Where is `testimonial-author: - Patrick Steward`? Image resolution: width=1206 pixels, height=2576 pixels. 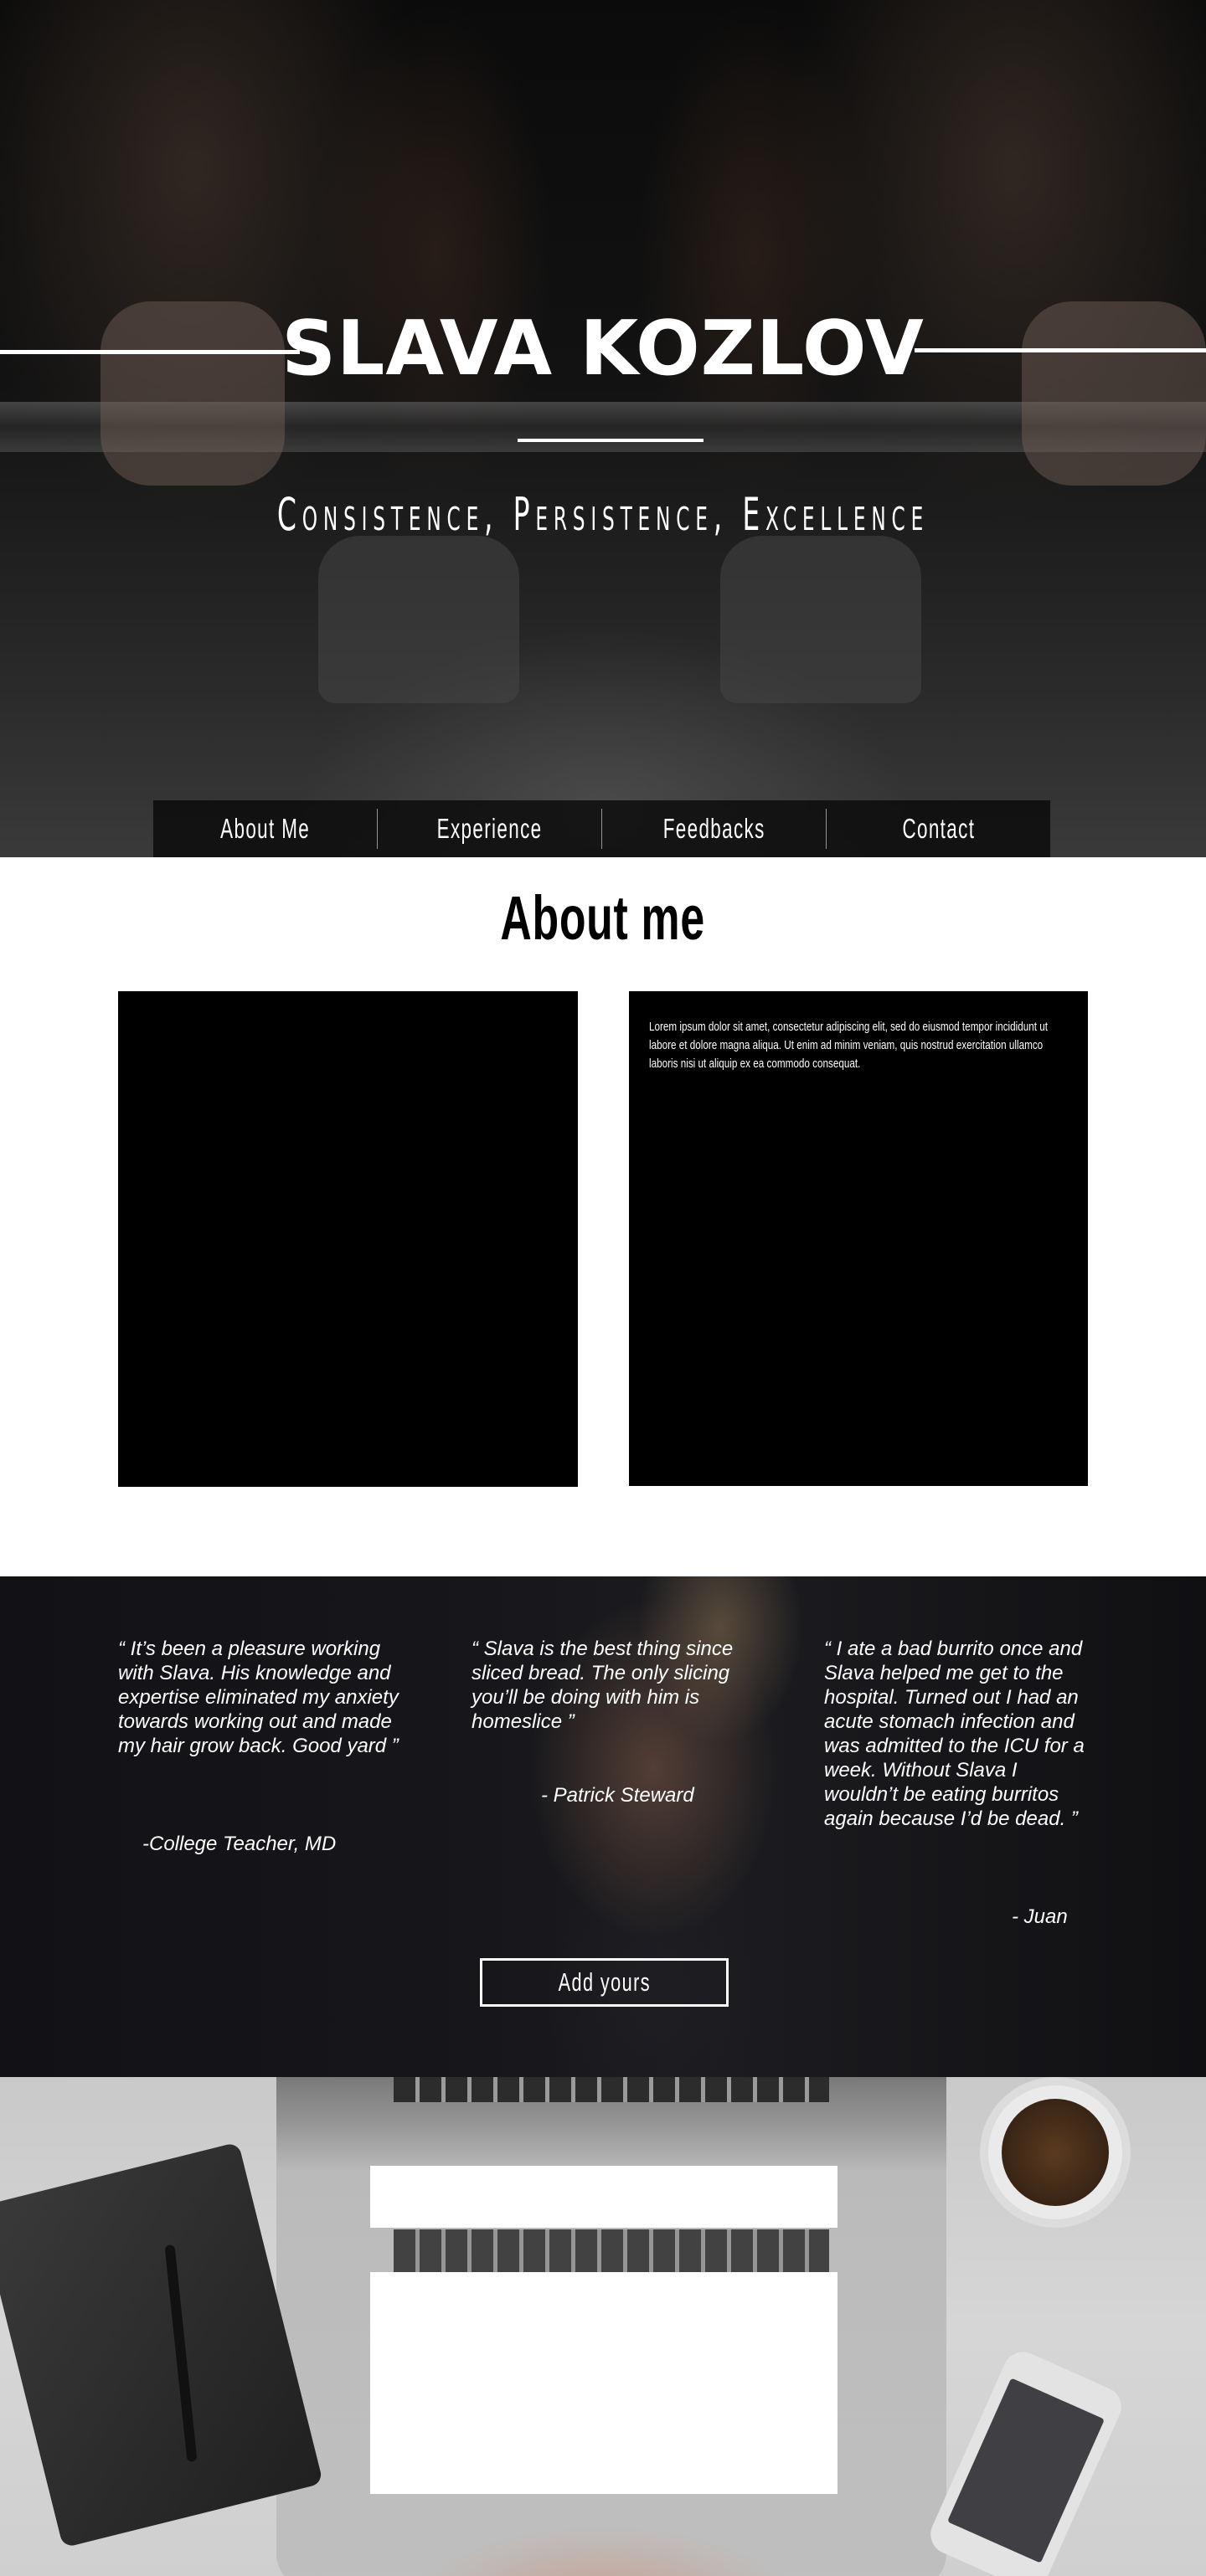 testimonial-author: - Patrick Steward is located at coordinates (617, 1795).